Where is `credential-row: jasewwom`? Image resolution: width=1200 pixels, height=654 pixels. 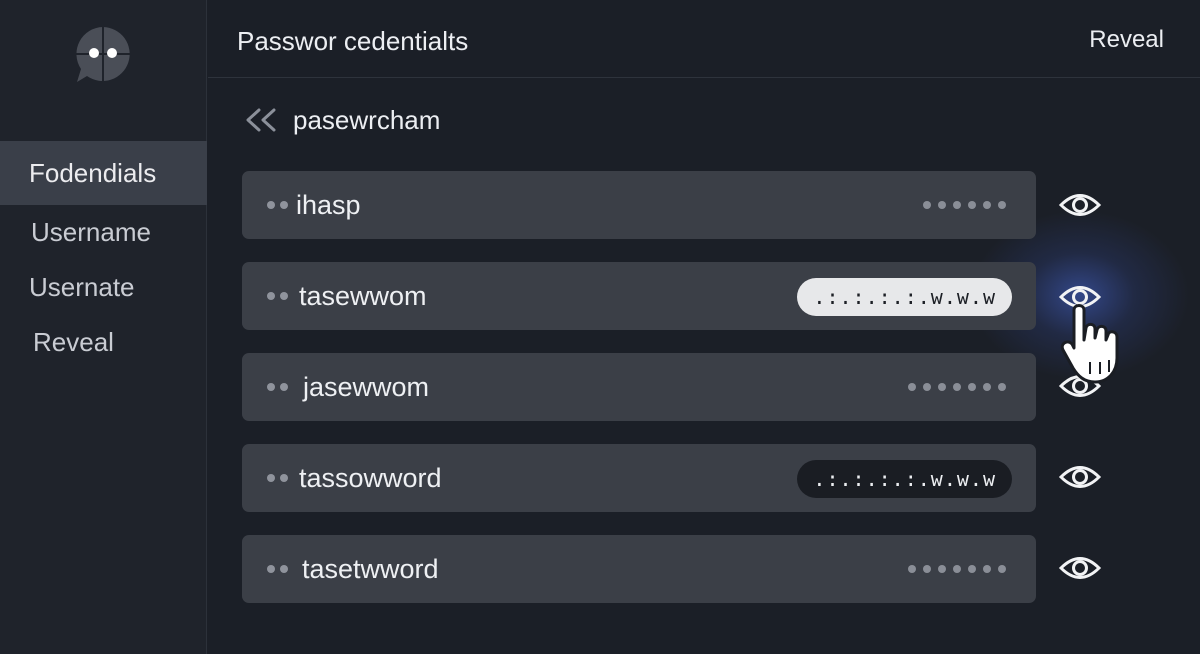
credential-row: jasewwom is located at coordinates (639, 387).